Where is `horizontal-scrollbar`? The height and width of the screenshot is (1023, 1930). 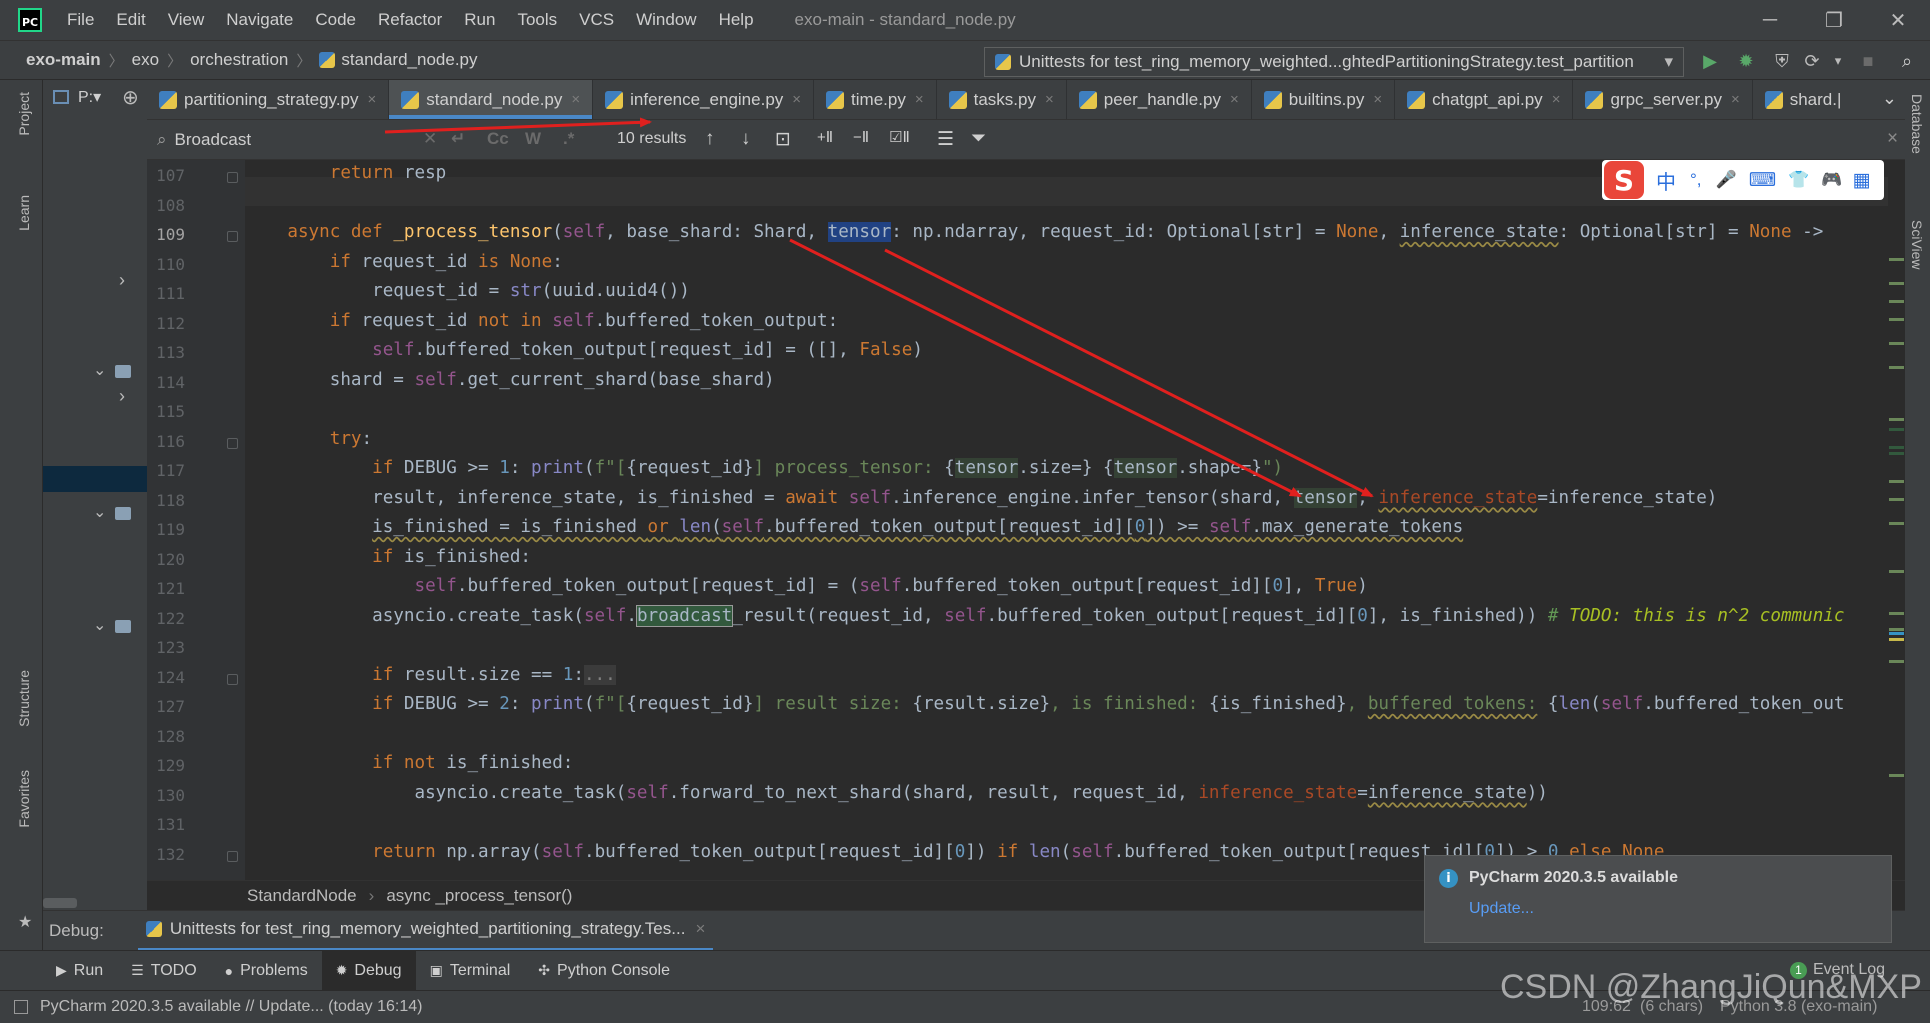
horizontal-scrollbar is located at coordinates (60, 903).